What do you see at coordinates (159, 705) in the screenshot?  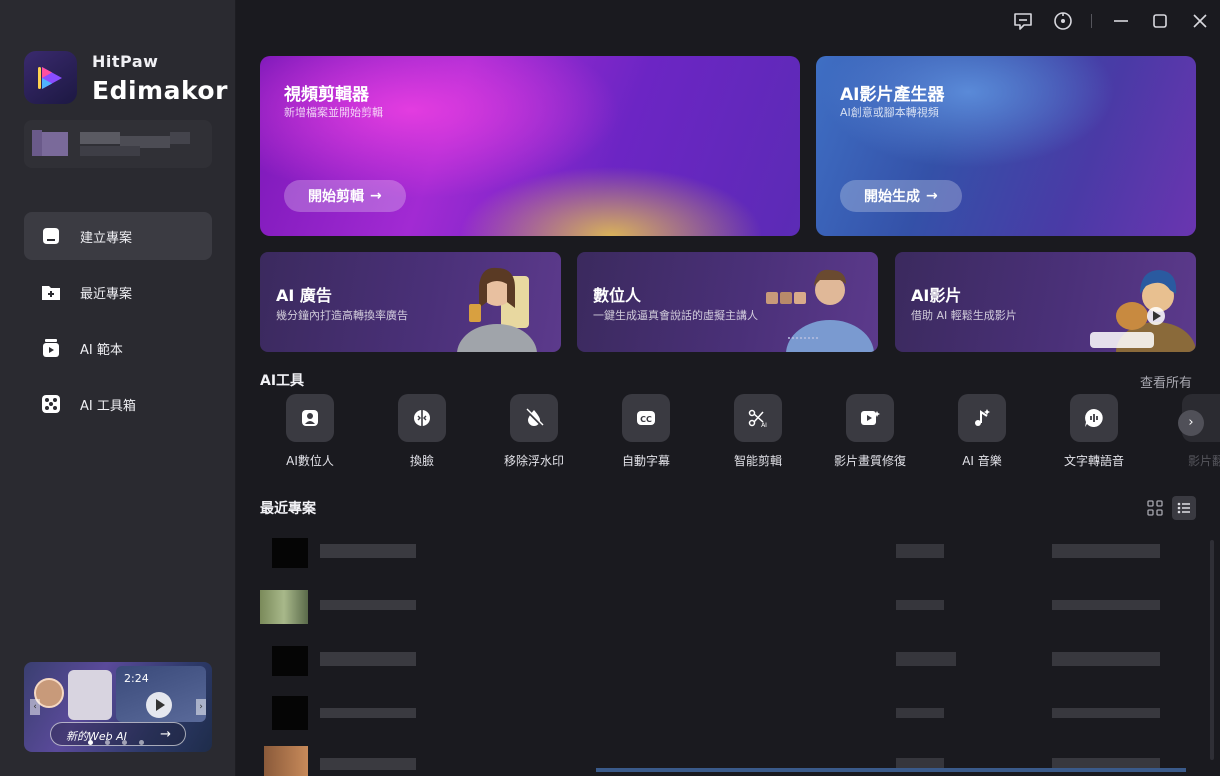 I see `play-icon` at bounding box center [159, 705].